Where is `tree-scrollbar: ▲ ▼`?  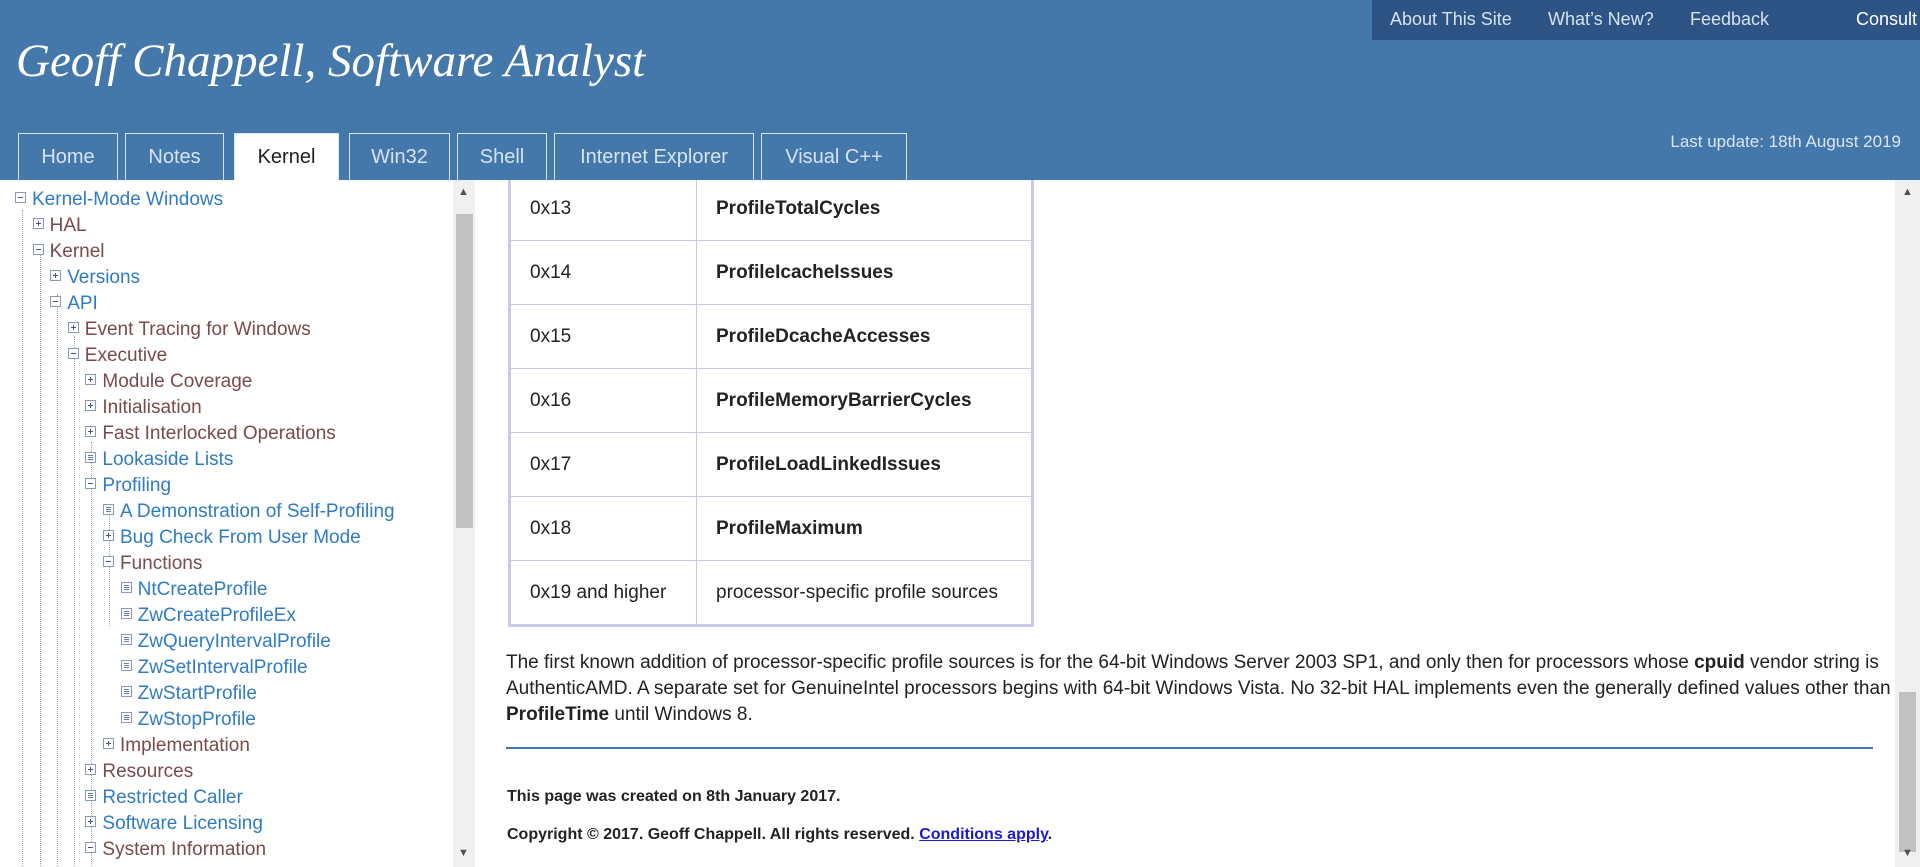 tree-scrollbar: ▲ ▼ is located at coordinates (464, 523).